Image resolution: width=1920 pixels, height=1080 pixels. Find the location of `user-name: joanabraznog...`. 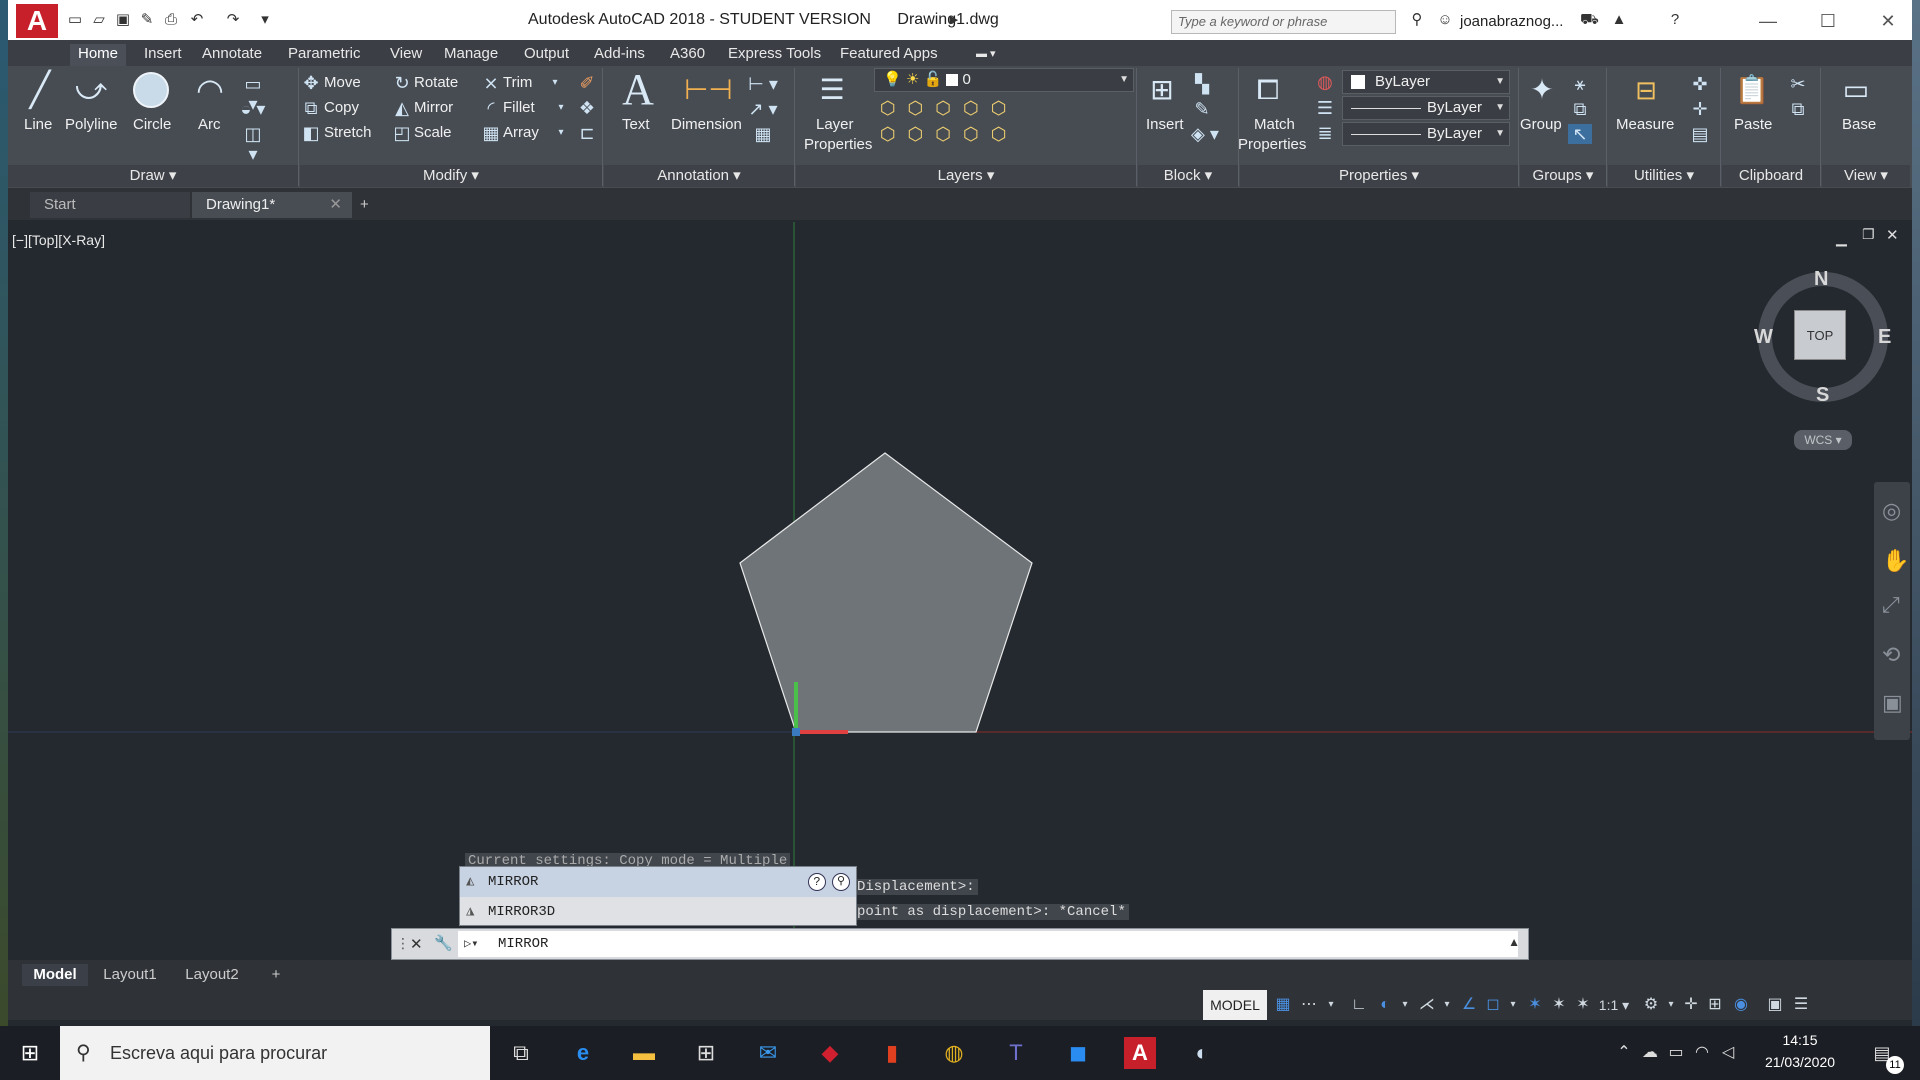

user-name: joanabraznog... is located at coordinates (1511, 21).